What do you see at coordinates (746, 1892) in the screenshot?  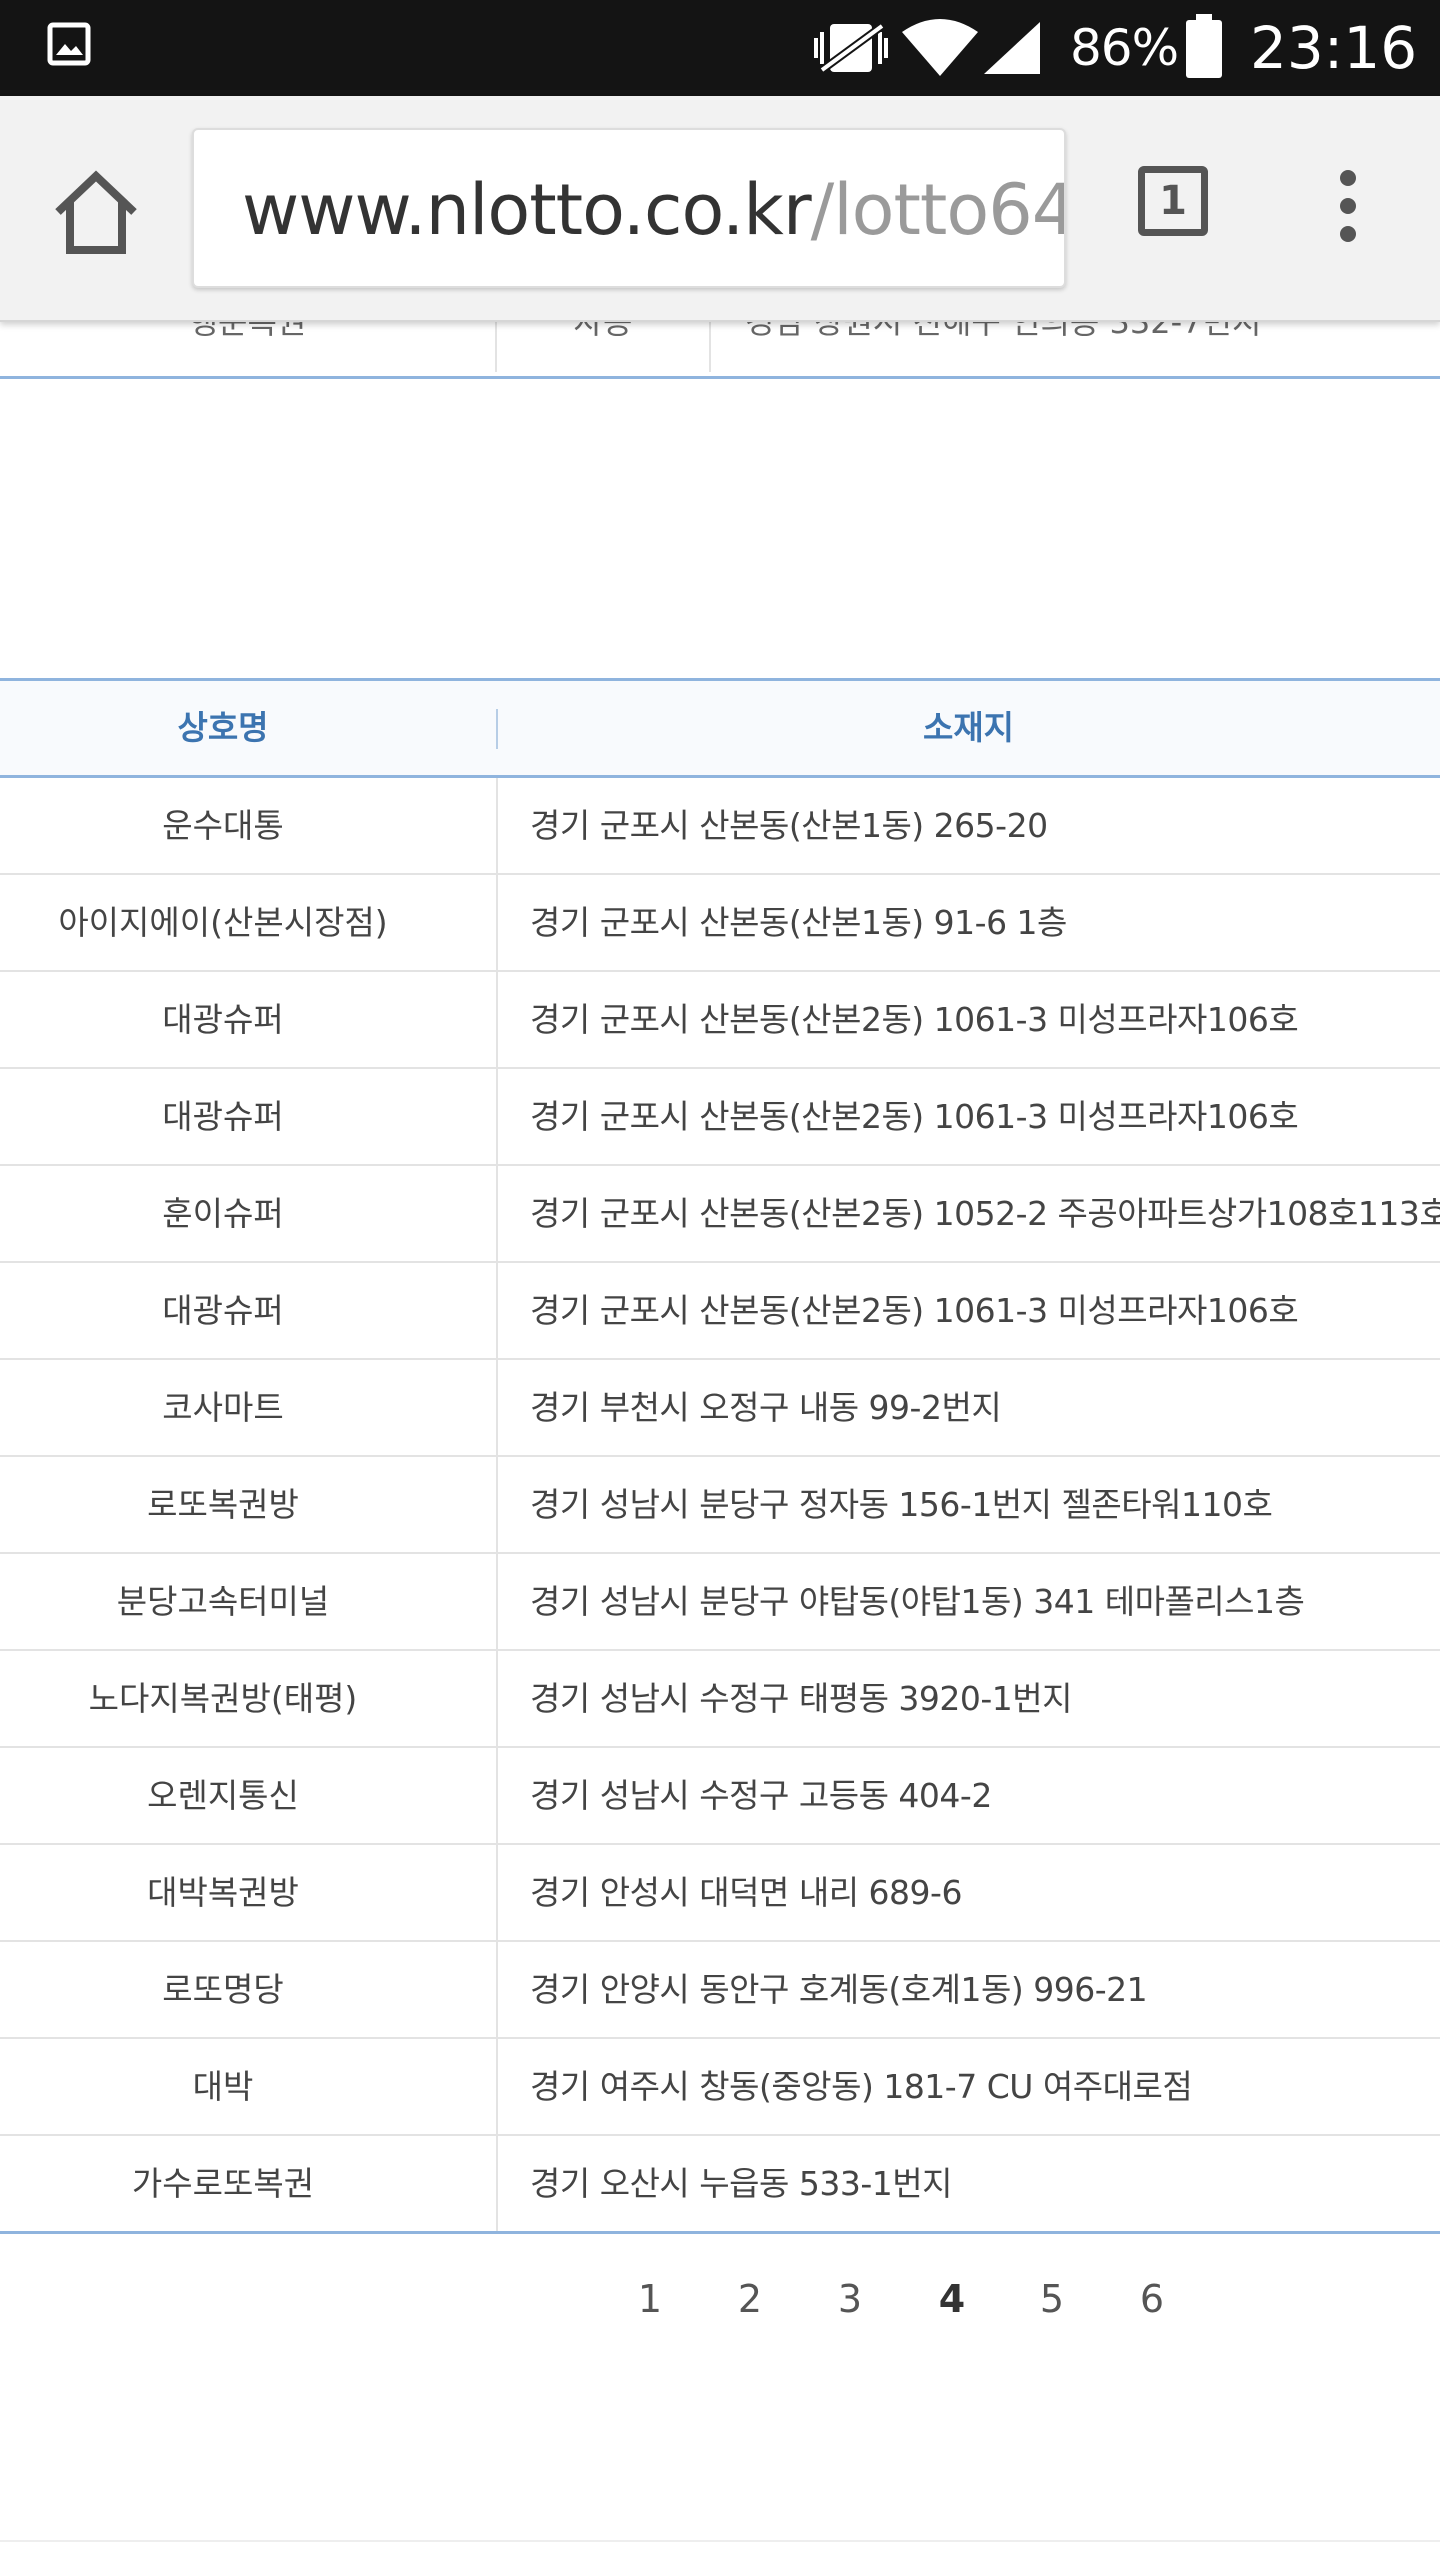 I see `store-address: 경기 안성시 대덕면 내리 689-6` at bounding box center [746, 1892].